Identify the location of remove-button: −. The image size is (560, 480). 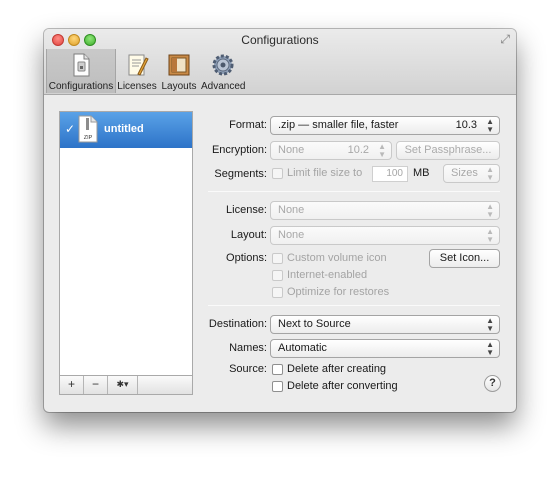
(96, 385).